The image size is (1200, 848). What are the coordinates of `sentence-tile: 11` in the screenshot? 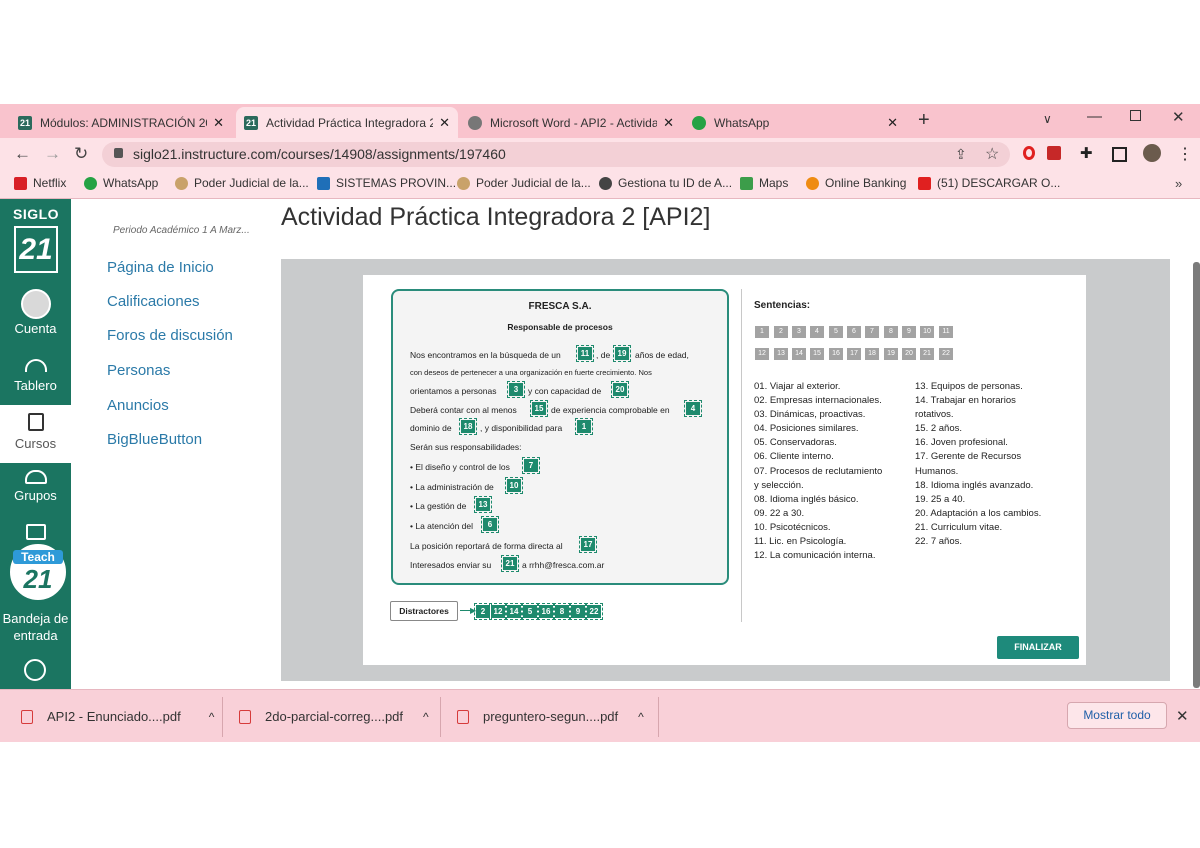 It's located at (946, 332).